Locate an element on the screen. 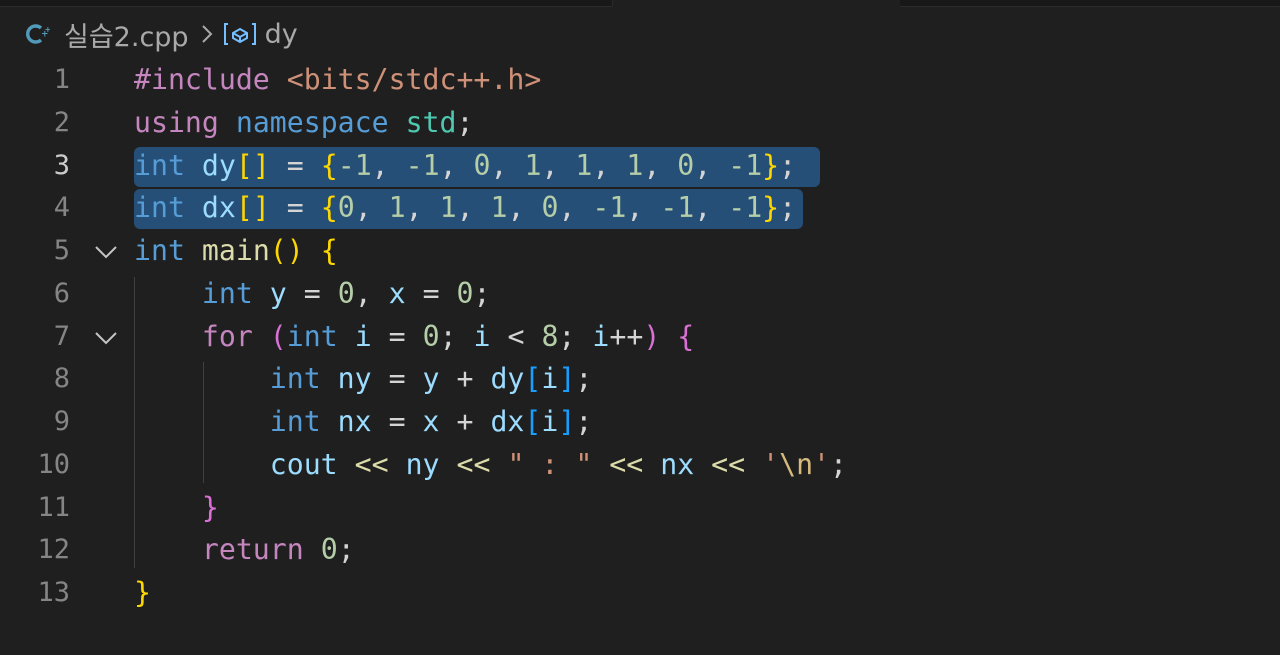 This screenshot has height=655, width=1280. line-number: 12 is located at coordinates (53, 550).